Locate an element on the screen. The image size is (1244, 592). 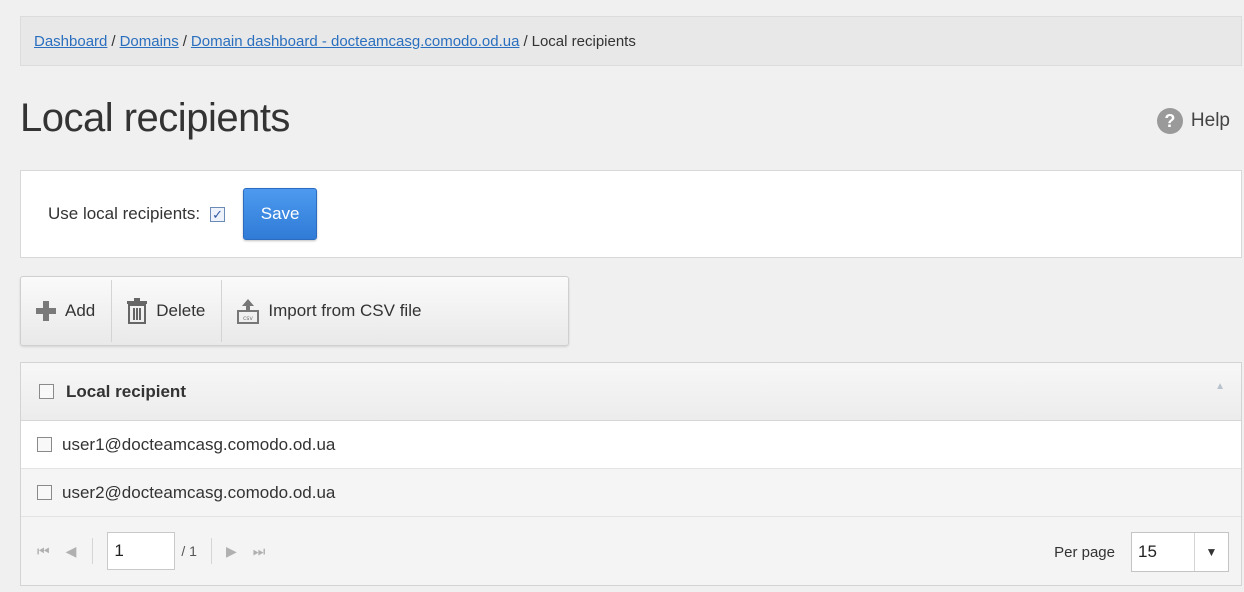
first-page-icon: ⏮ is located at coordinates (43, 551).